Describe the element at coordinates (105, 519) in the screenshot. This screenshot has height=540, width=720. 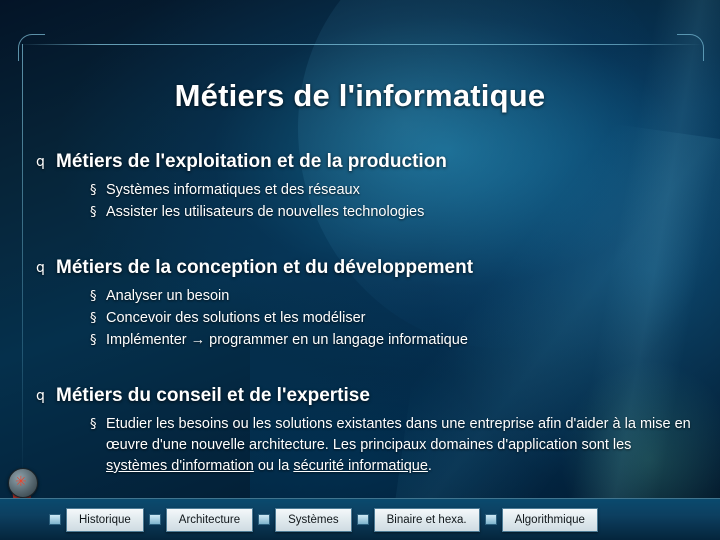
I see `nav-button-historique: Historique` at that location.